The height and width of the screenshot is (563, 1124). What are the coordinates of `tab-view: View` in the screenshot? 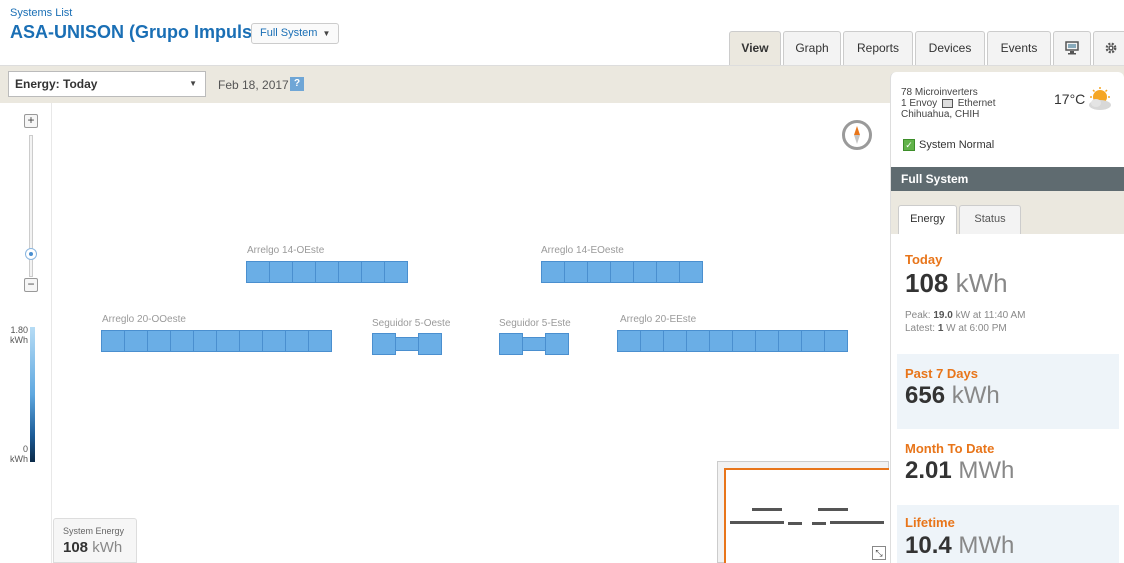 It's located at (755, 48).